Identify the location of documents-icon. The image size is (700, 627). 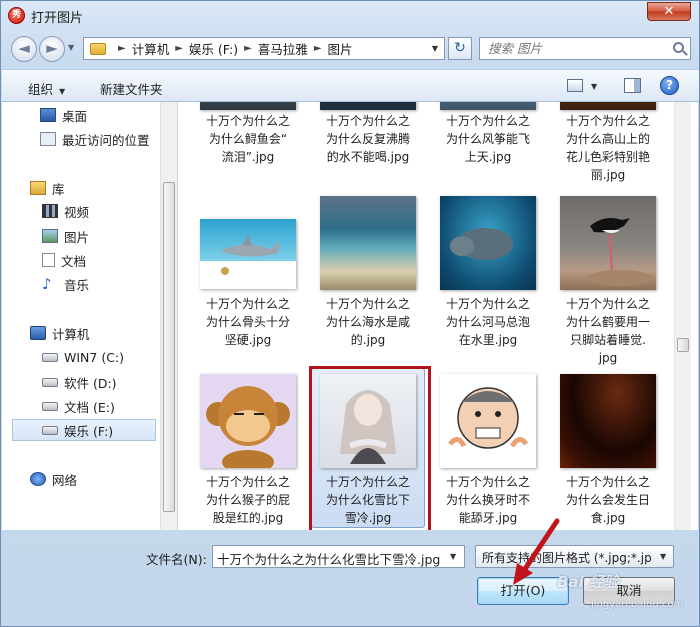
(48, 260).